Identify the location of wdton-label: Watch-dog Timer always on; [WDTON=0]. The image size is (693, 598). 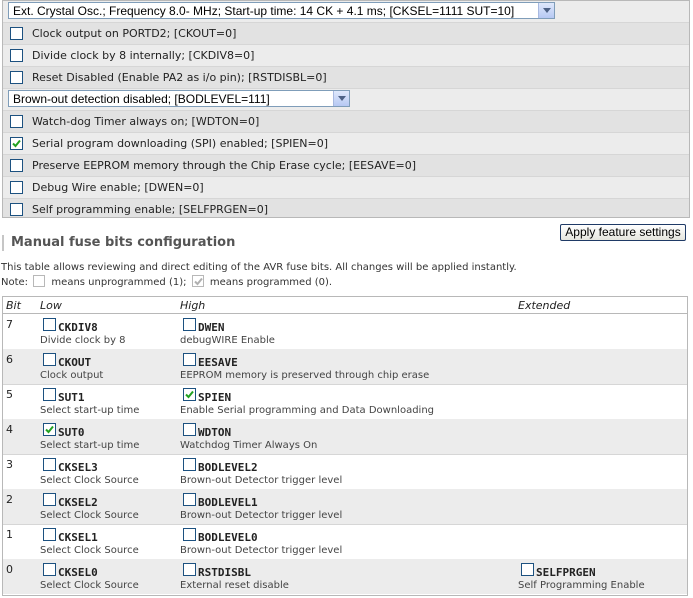
(146, 121).